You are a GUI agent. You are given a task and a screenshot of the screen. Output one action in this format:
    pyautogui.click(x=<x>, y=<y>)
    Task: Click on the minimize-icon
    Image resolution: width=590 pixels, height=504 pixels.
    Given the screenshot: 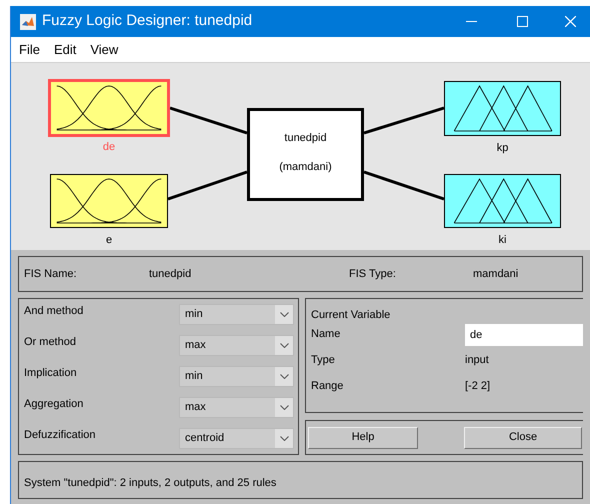 What is the action you would take?
    pyautogui.click(x=471, y=21)
    